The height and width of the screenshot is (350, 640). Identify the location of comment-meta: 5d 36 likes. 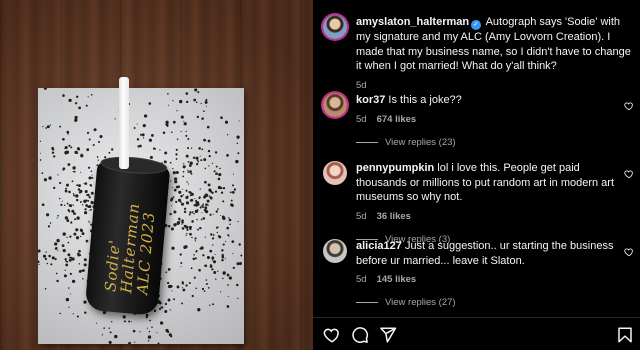
(487, 216).